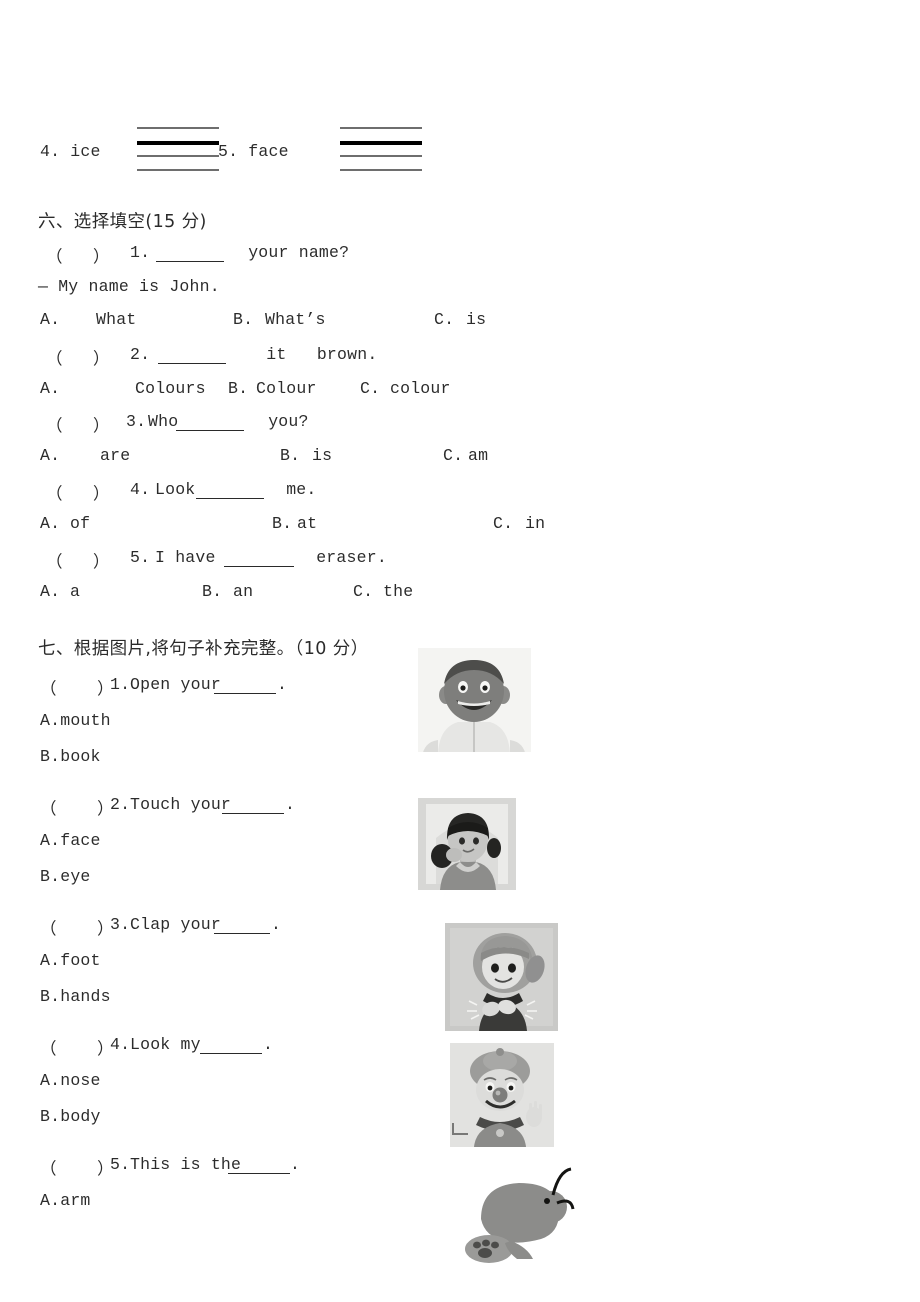 The width and height of the screenshot is (920, 1302). What do you see at coordinates (129, 286) in the screenshot?
I see `section-six-question-1-extra-line: — My name is John.` at bounding box center [129, 286].